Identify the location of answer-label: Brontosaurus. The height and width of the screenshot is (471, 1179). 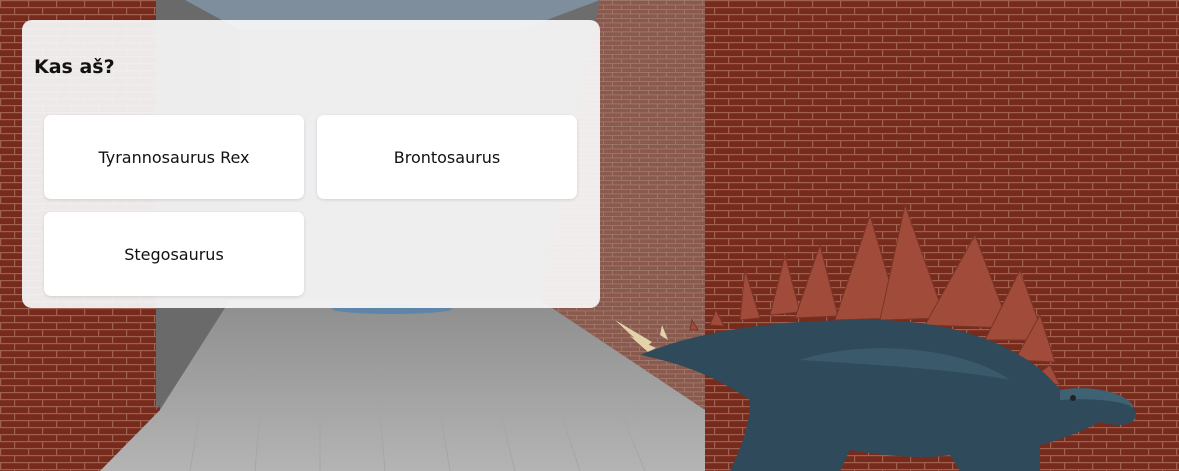
(447, 157).